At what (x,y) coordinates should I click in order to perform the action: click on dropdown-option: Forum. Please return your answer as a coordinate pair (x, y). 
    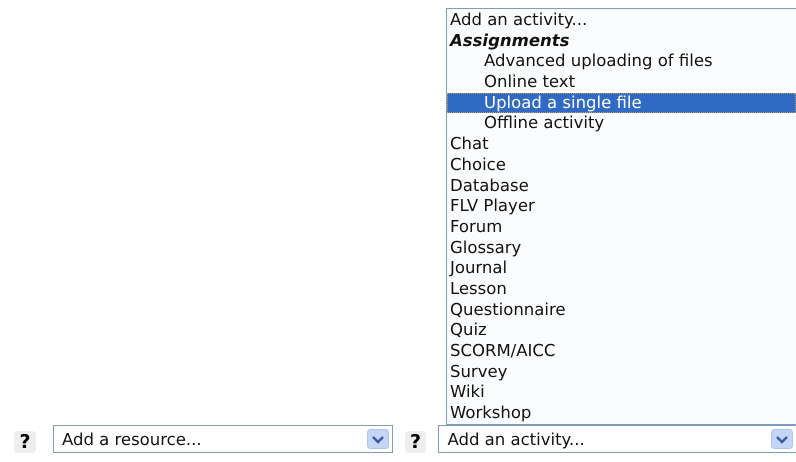
    Looking at the image, I should click on (621, 227).